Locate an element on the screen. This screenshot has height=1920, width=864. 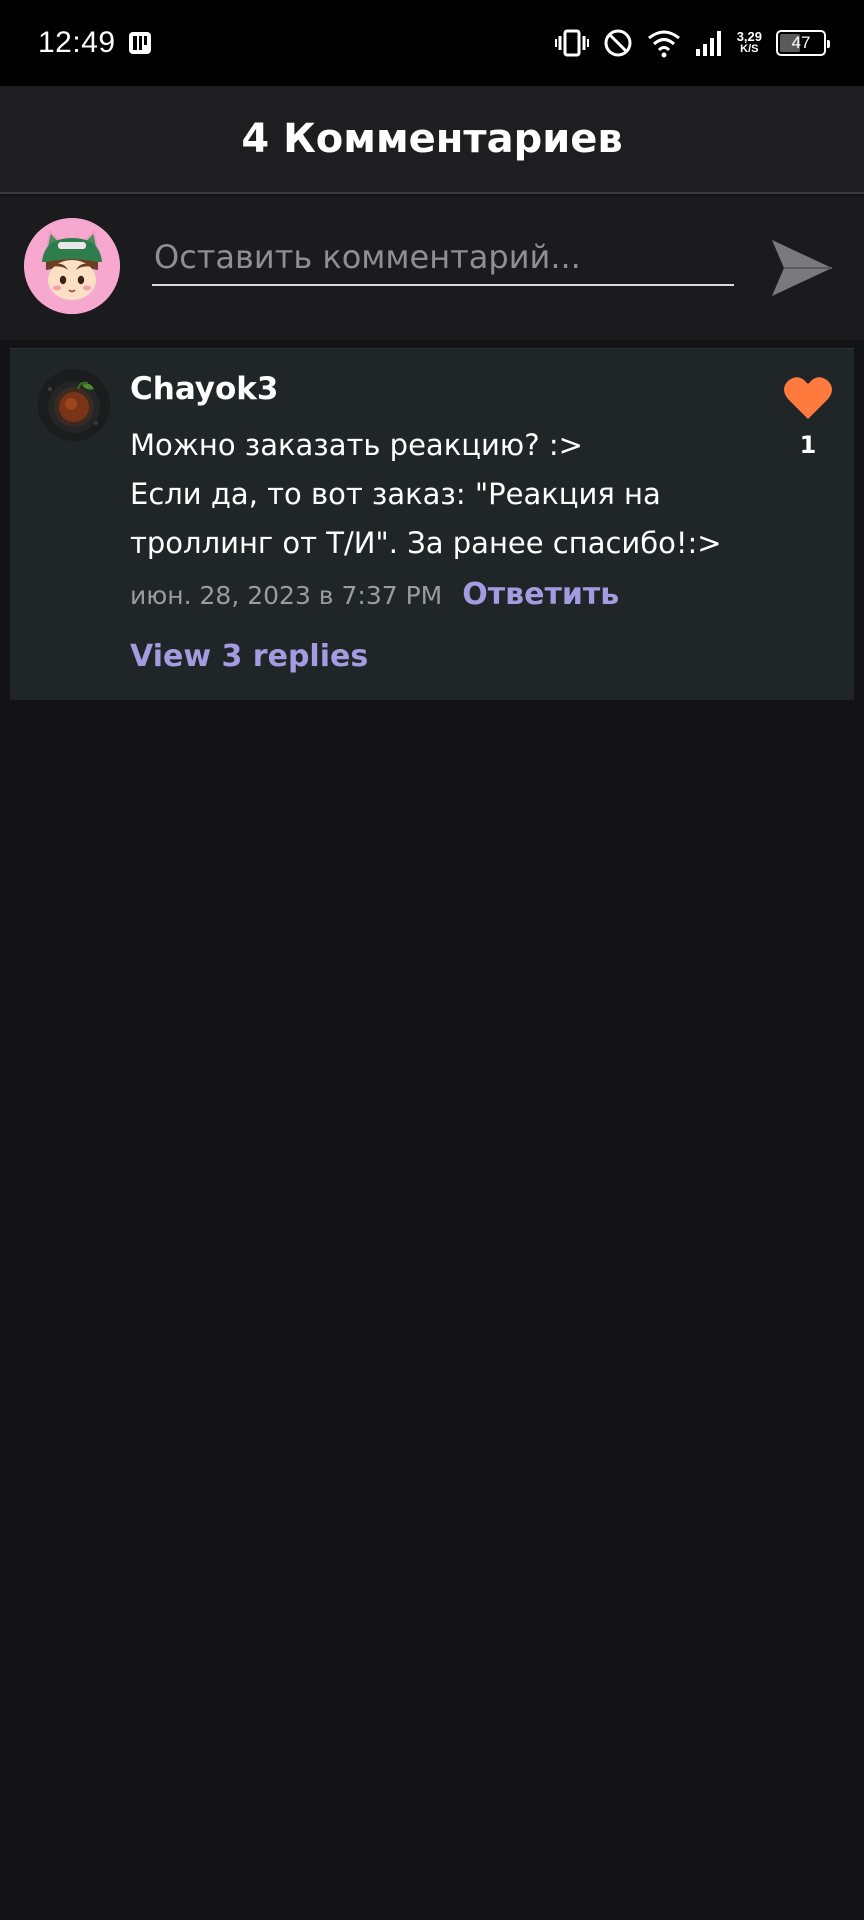
battery-level: 47 is located at coordinates (801, 42).